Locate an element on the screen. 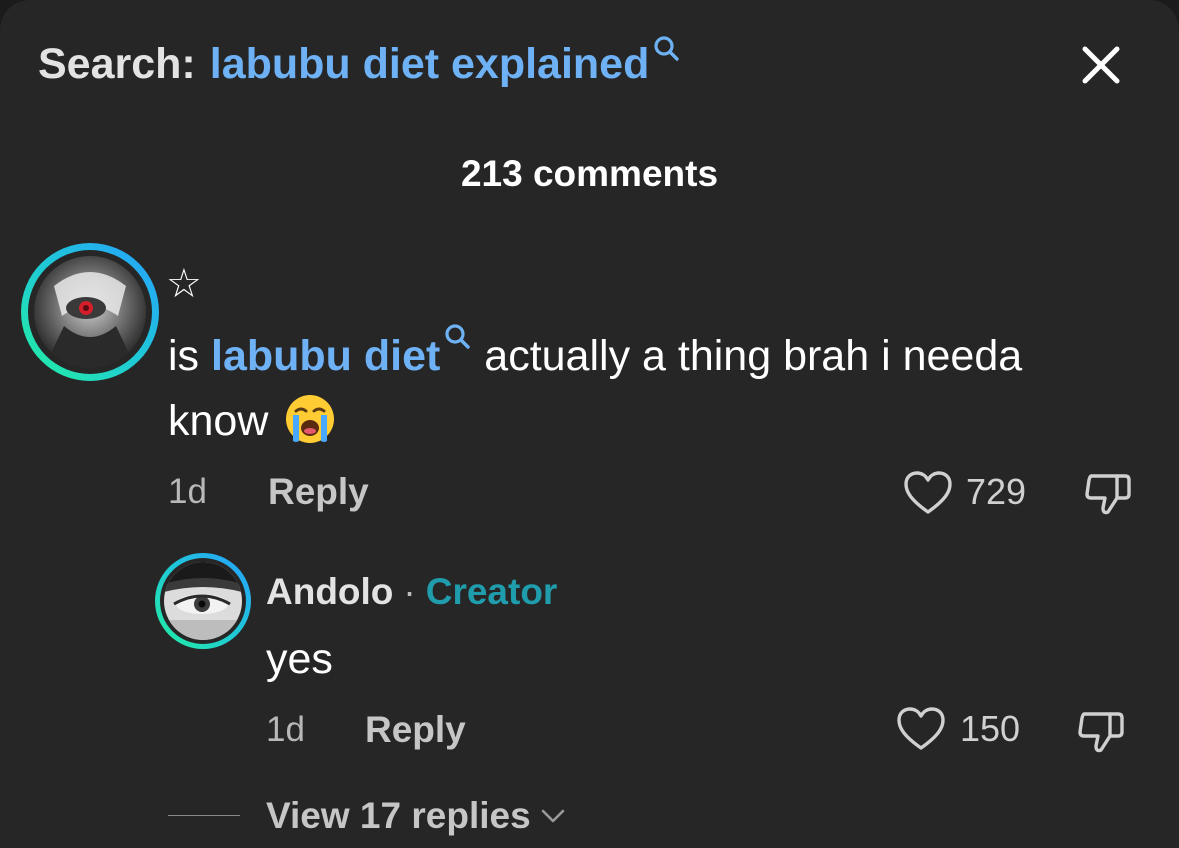 This screenshot has height=848, width=1179. close-icon is located at coordinates (1101, 65).